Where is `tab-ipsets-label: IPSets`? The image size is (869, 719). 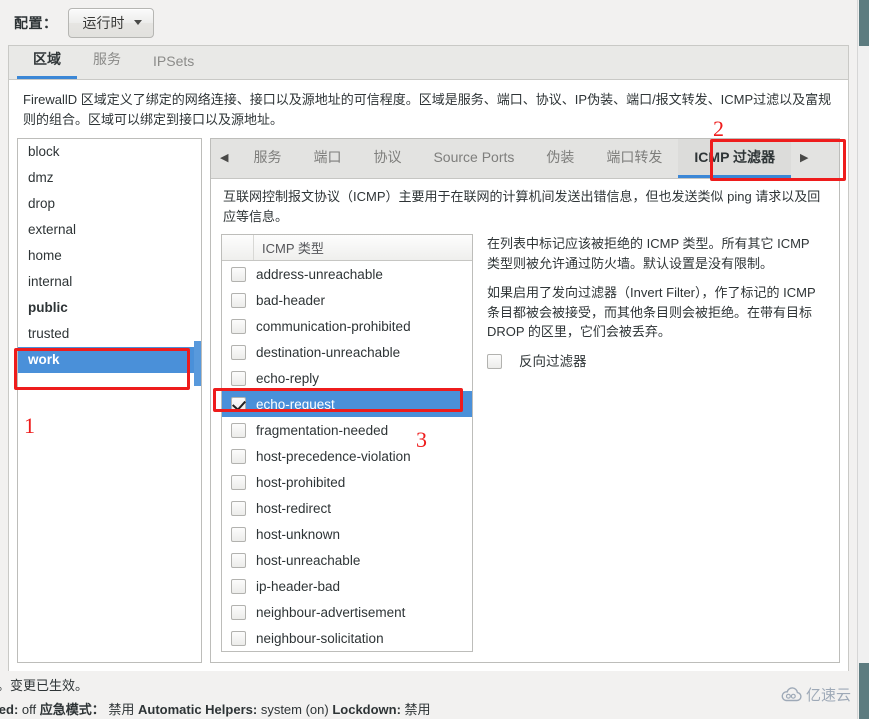 tab-ipsets-label: IPSets is located at coordinates (174, 61).